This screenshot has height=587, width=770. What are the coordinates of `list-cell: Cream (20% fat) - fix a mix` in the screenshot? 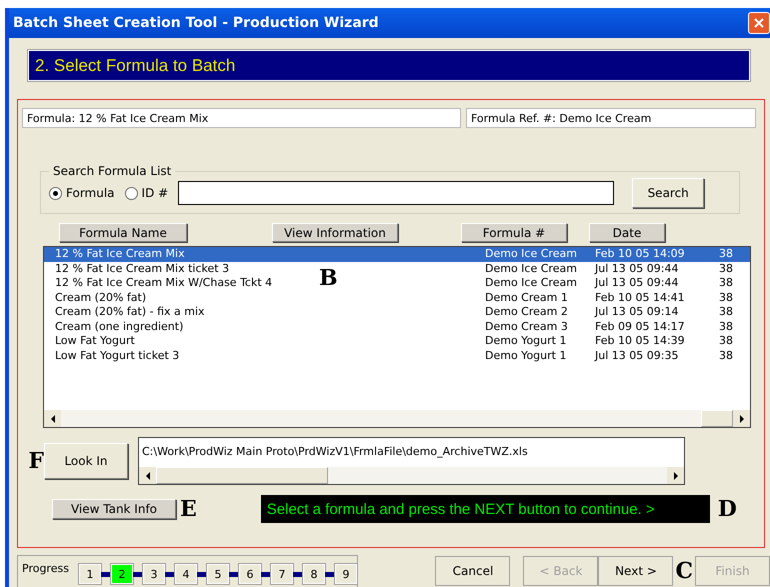 It's located at (130, 312).